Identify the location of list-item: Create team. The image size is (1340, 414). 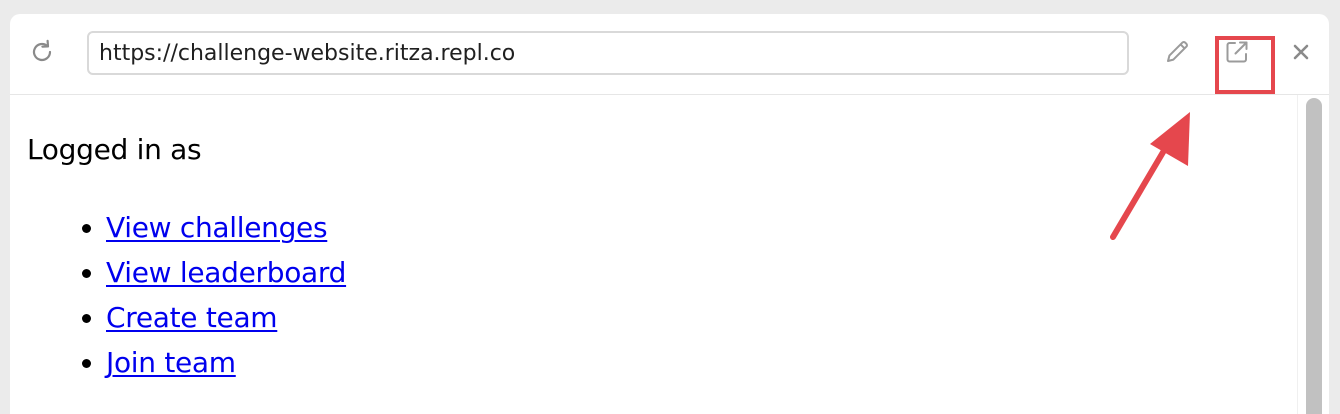
(226, 317).